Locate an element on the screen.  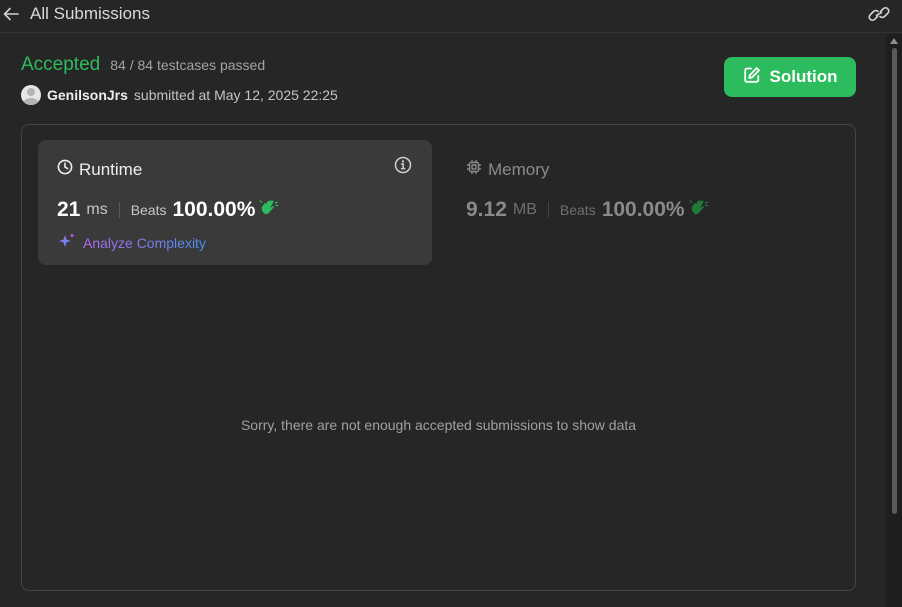
status-accepted: Accepted is located at coordinates (61, 64).